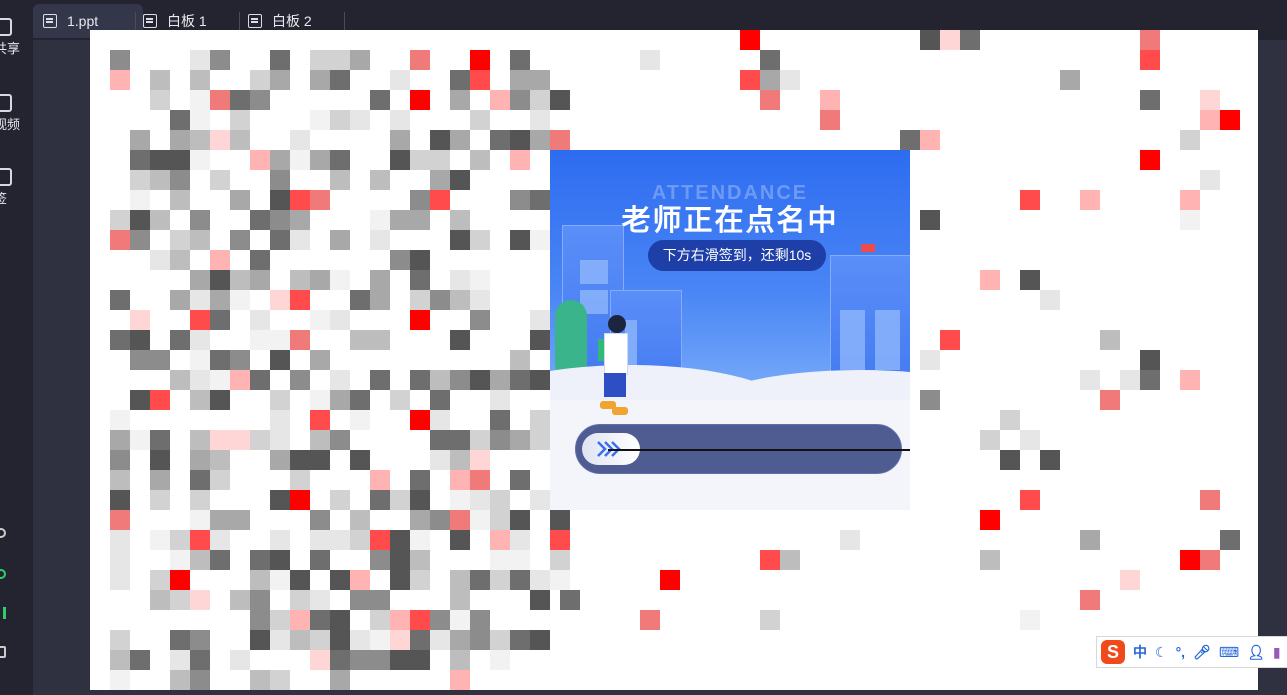  What do you see at coordinates (1161, 652) in the screenshot?
I see `moon-icon: ☾` at bounding box center [1161, 652].